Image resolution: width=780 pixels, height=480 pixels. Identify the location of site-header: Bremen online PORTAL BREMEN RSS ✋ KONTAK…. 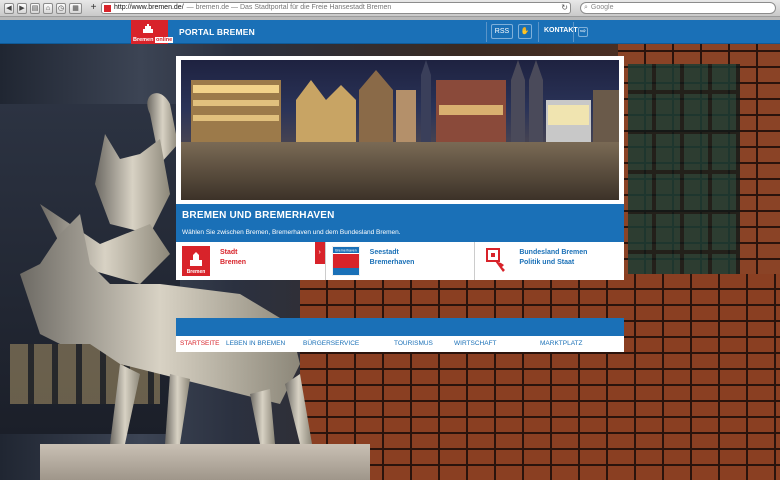
(390, 32).